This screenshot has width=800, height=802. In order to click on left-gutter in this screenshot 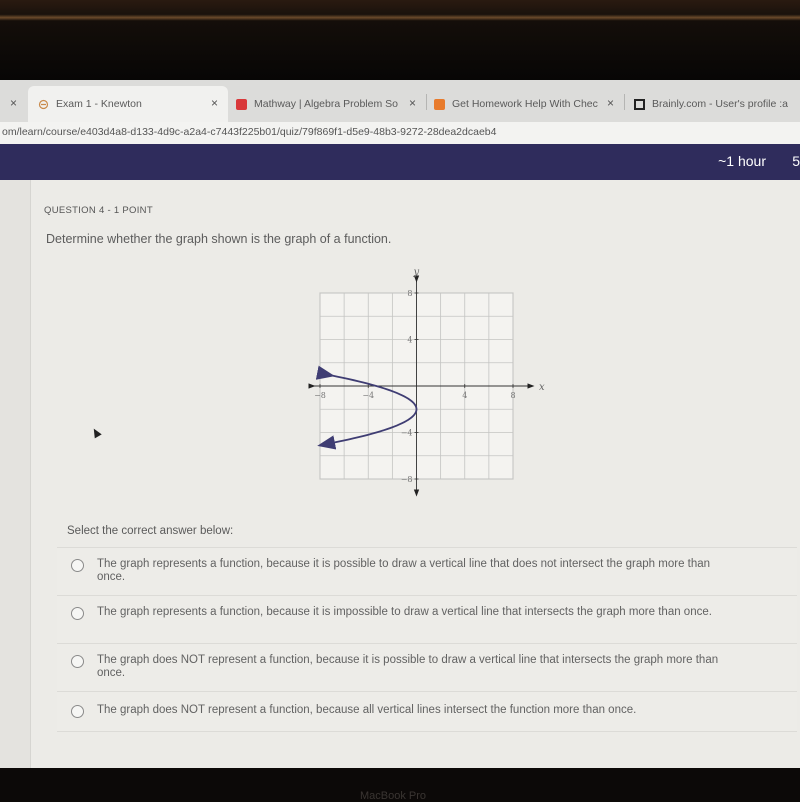, I will do `click(15, 474)`.